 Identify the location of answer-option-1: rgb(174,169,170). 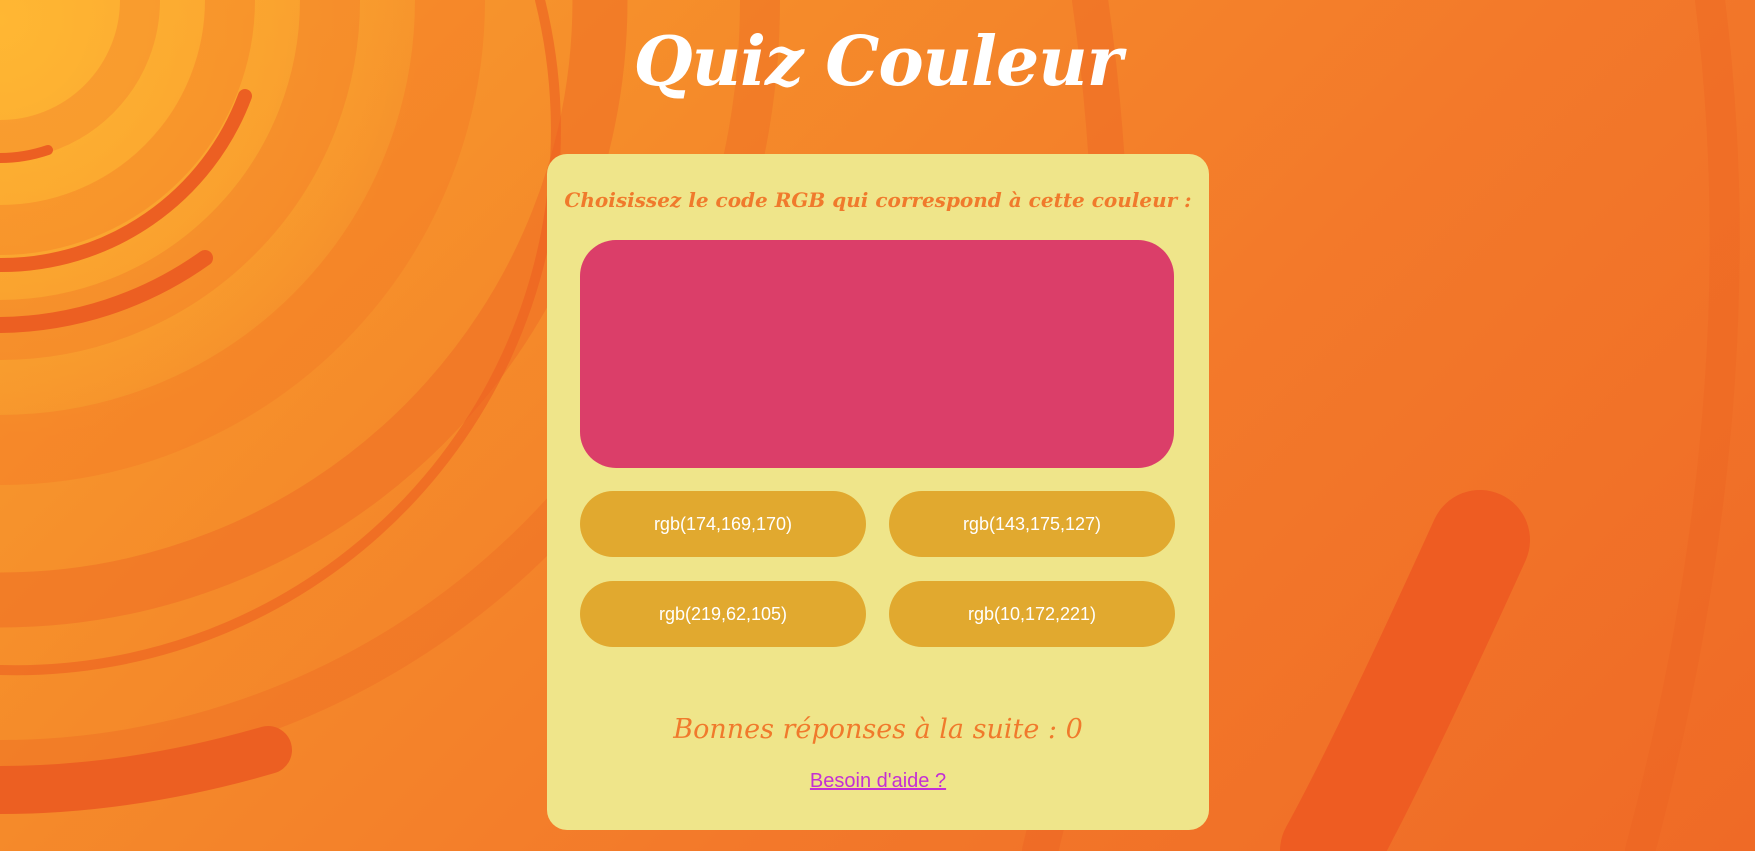
(723, 524).